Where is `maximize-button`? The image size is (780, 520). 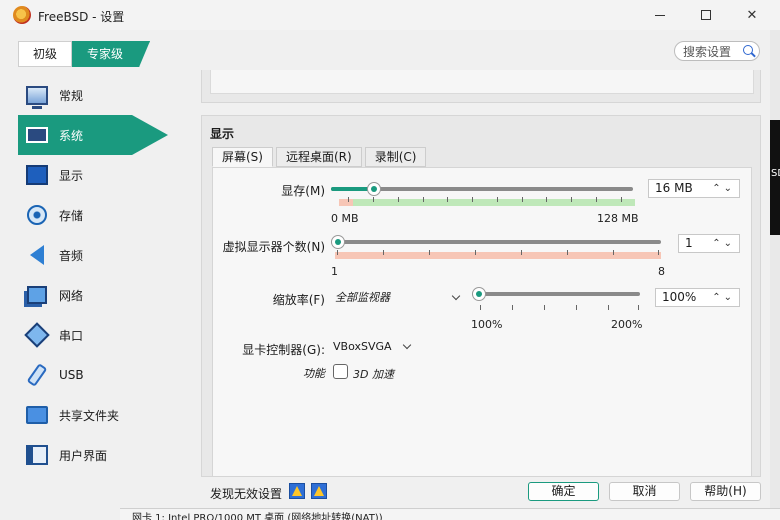
maximize-button is located at coordinates (706, 15).